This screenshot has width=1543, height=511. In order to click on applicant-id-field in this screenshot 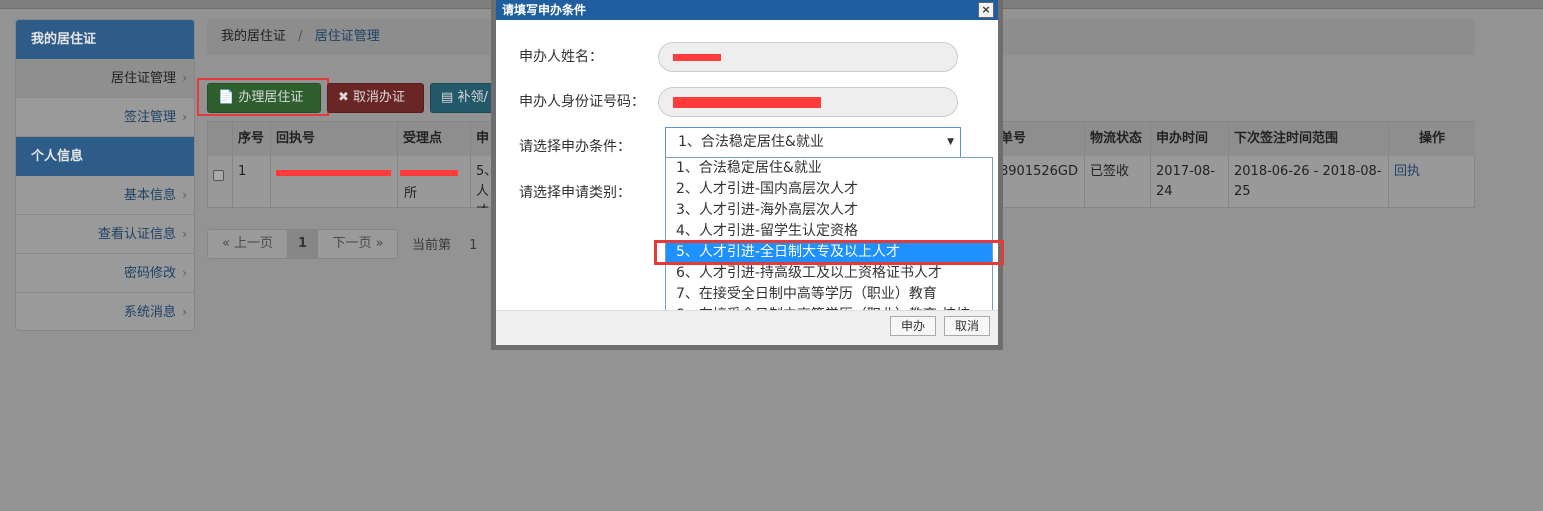, I will do `click(808, 102)`.